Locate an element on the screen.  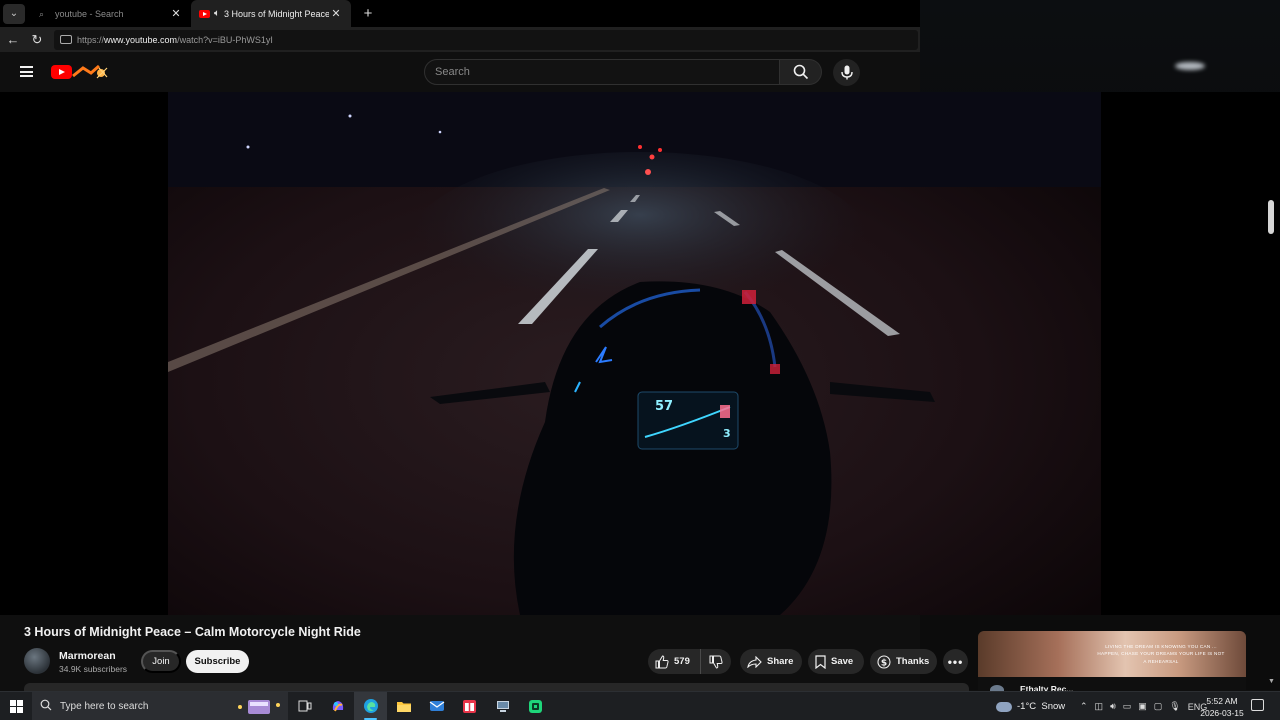
menu-icon is located at coordinates (26, 71).